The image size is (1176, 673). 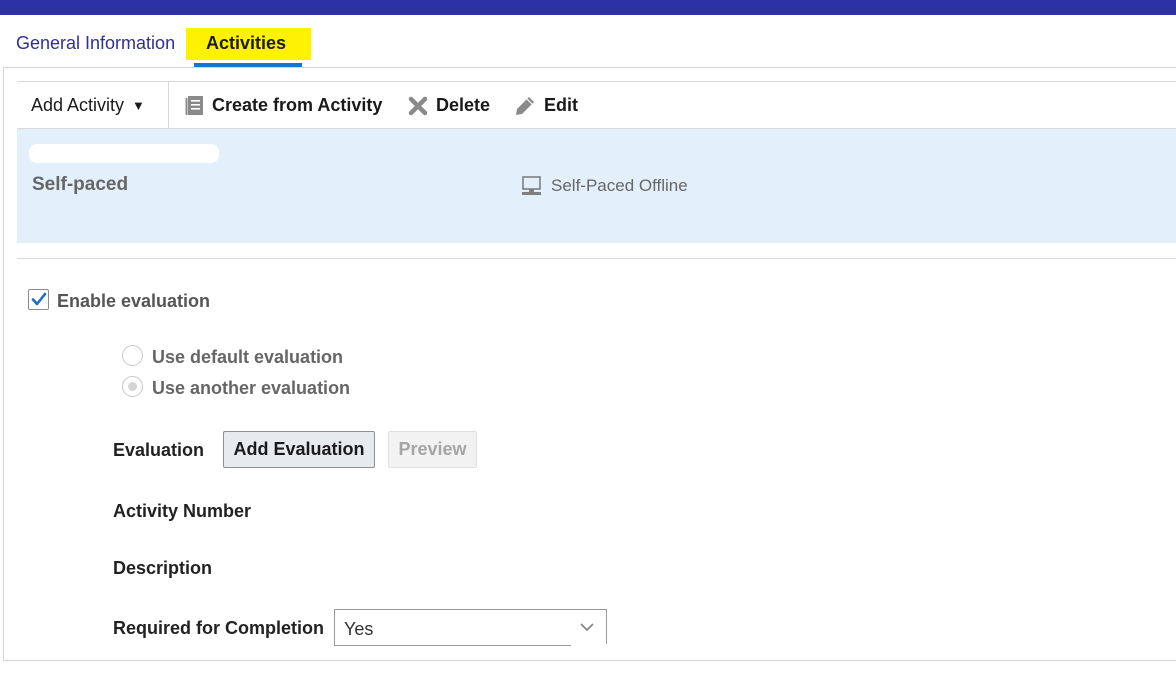 I want to click on evaluation-label: Evaluation, so click(x=159, y=450).